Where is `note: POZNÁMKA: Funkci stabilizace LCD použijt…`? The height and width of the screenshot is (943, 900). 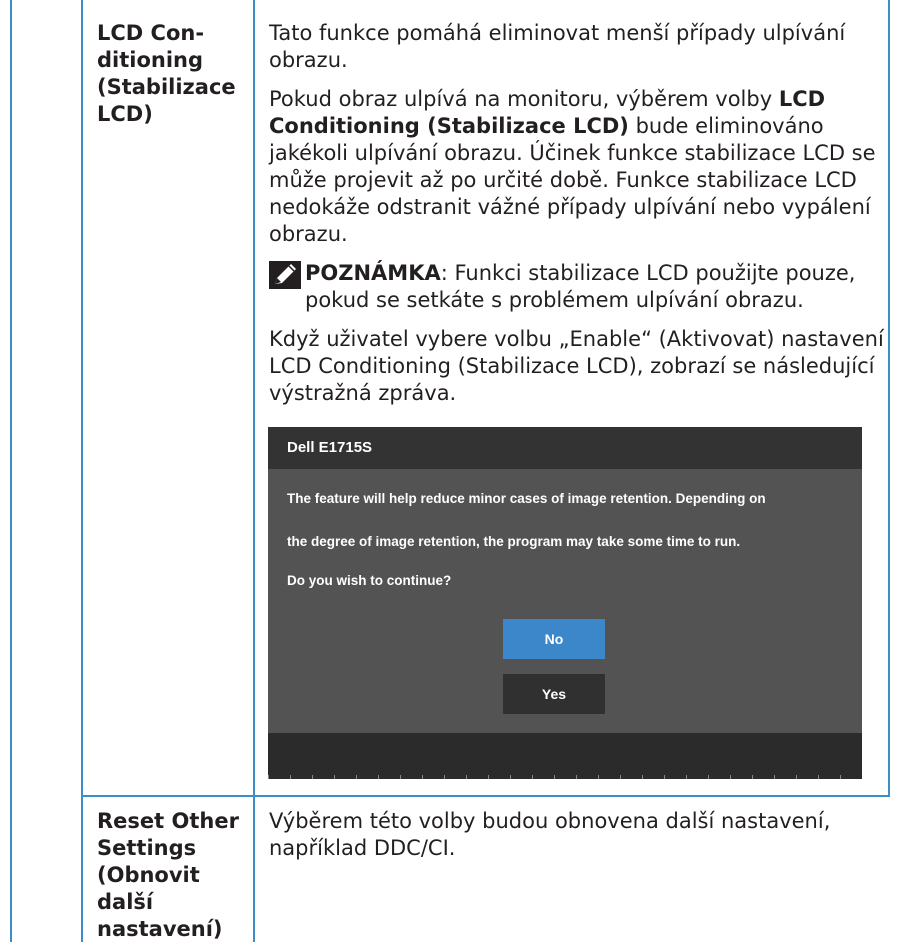 note: POZNÁMKA: Funkci stabilizace LCD použijt… is located at coordinates (579, 287).